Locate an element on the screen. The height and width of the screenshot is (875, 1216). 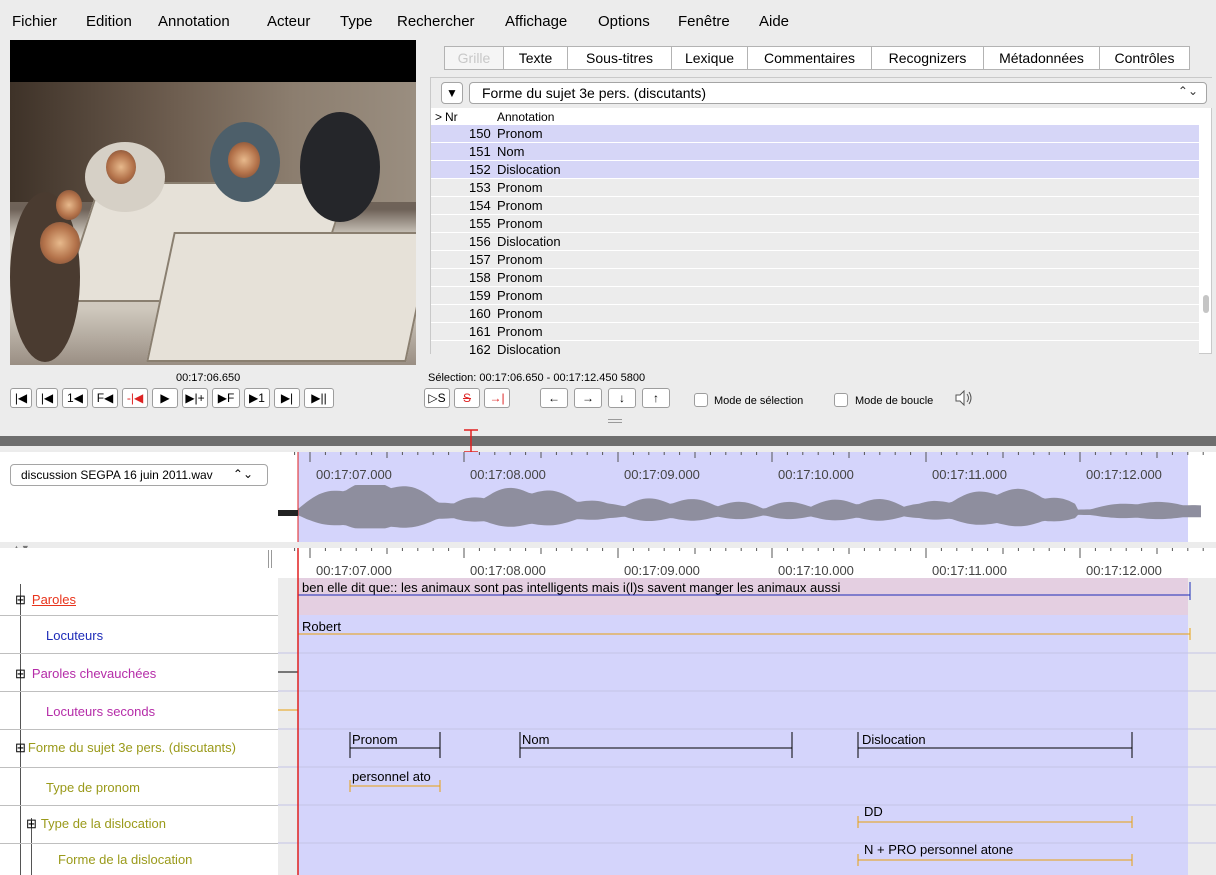
ruler-tick-label: 00:17:09.000 is located at coordinates (662, 474).